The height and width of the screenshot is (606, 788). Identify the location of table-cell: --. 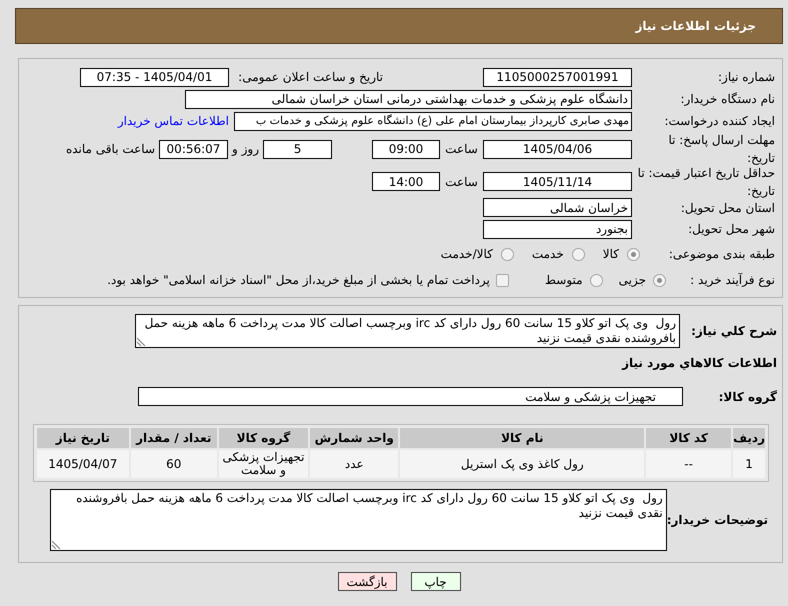
(689, 464).